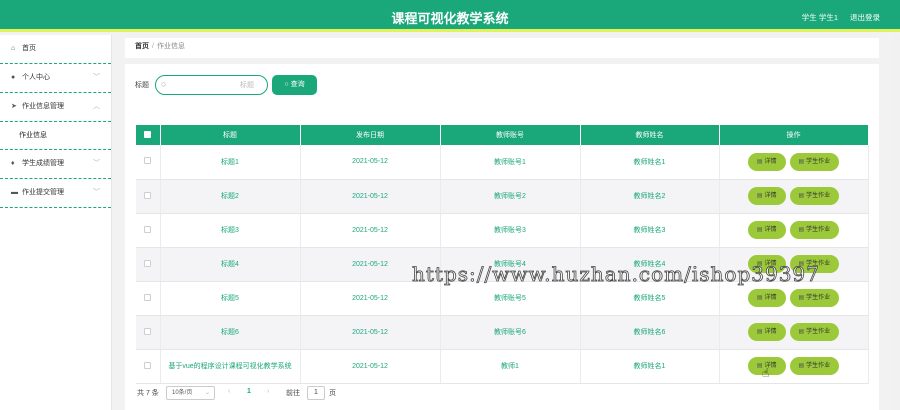  What do you see at coordinates (35, 77) in the screenshot?
I see `sidebar-item-label: 个人中心` at bounding box center [35, 77].